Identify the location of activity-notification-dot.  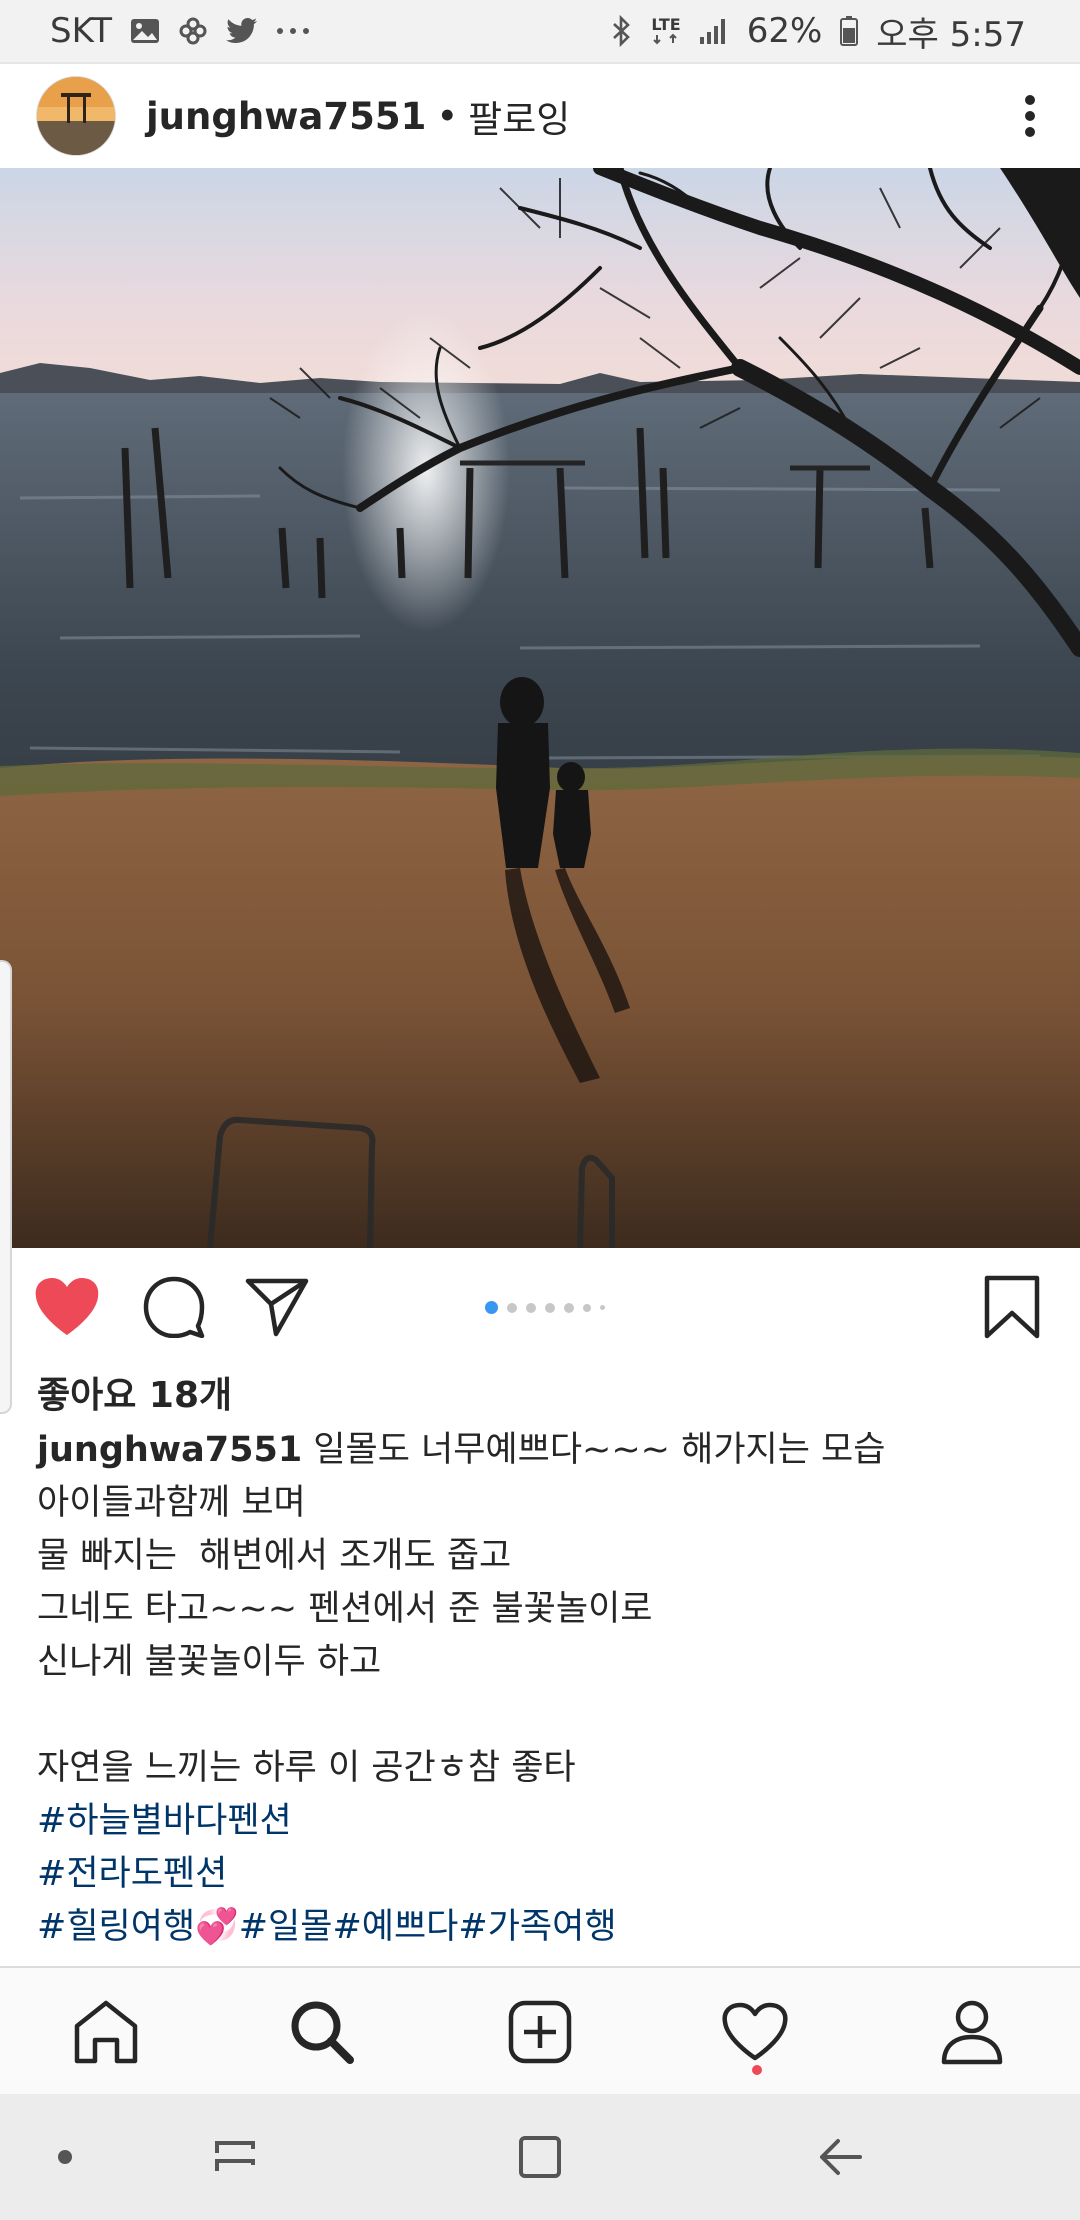
(757, 2070).